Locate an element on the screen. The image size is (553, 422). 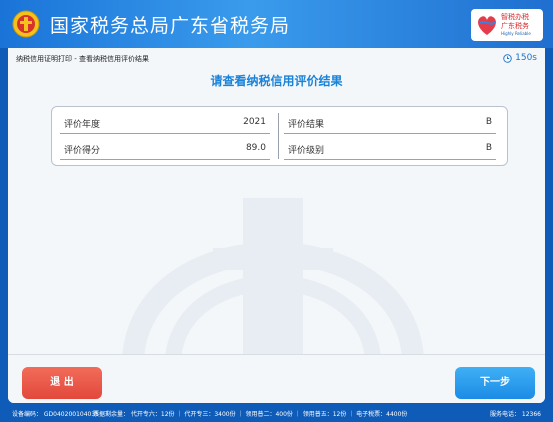
action-footer: 退 出 下一步 is located at coordinates (276, 378).